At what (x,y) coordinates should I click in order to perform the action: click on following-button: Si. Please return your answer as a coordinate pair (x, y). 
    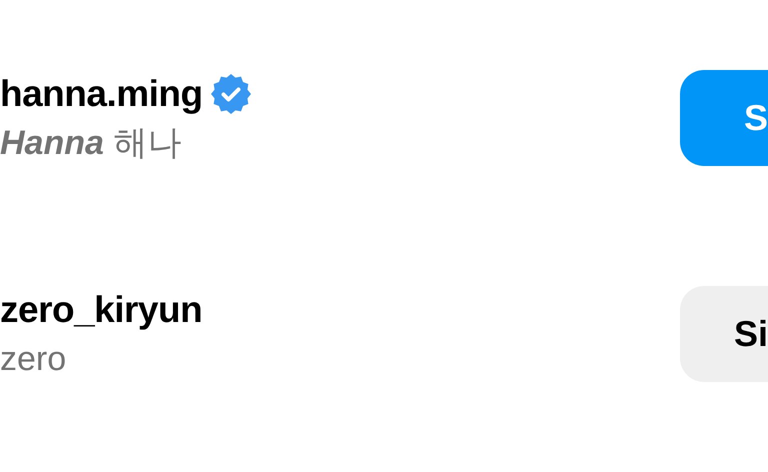
    Looking at the image, I should click on (724, 334).